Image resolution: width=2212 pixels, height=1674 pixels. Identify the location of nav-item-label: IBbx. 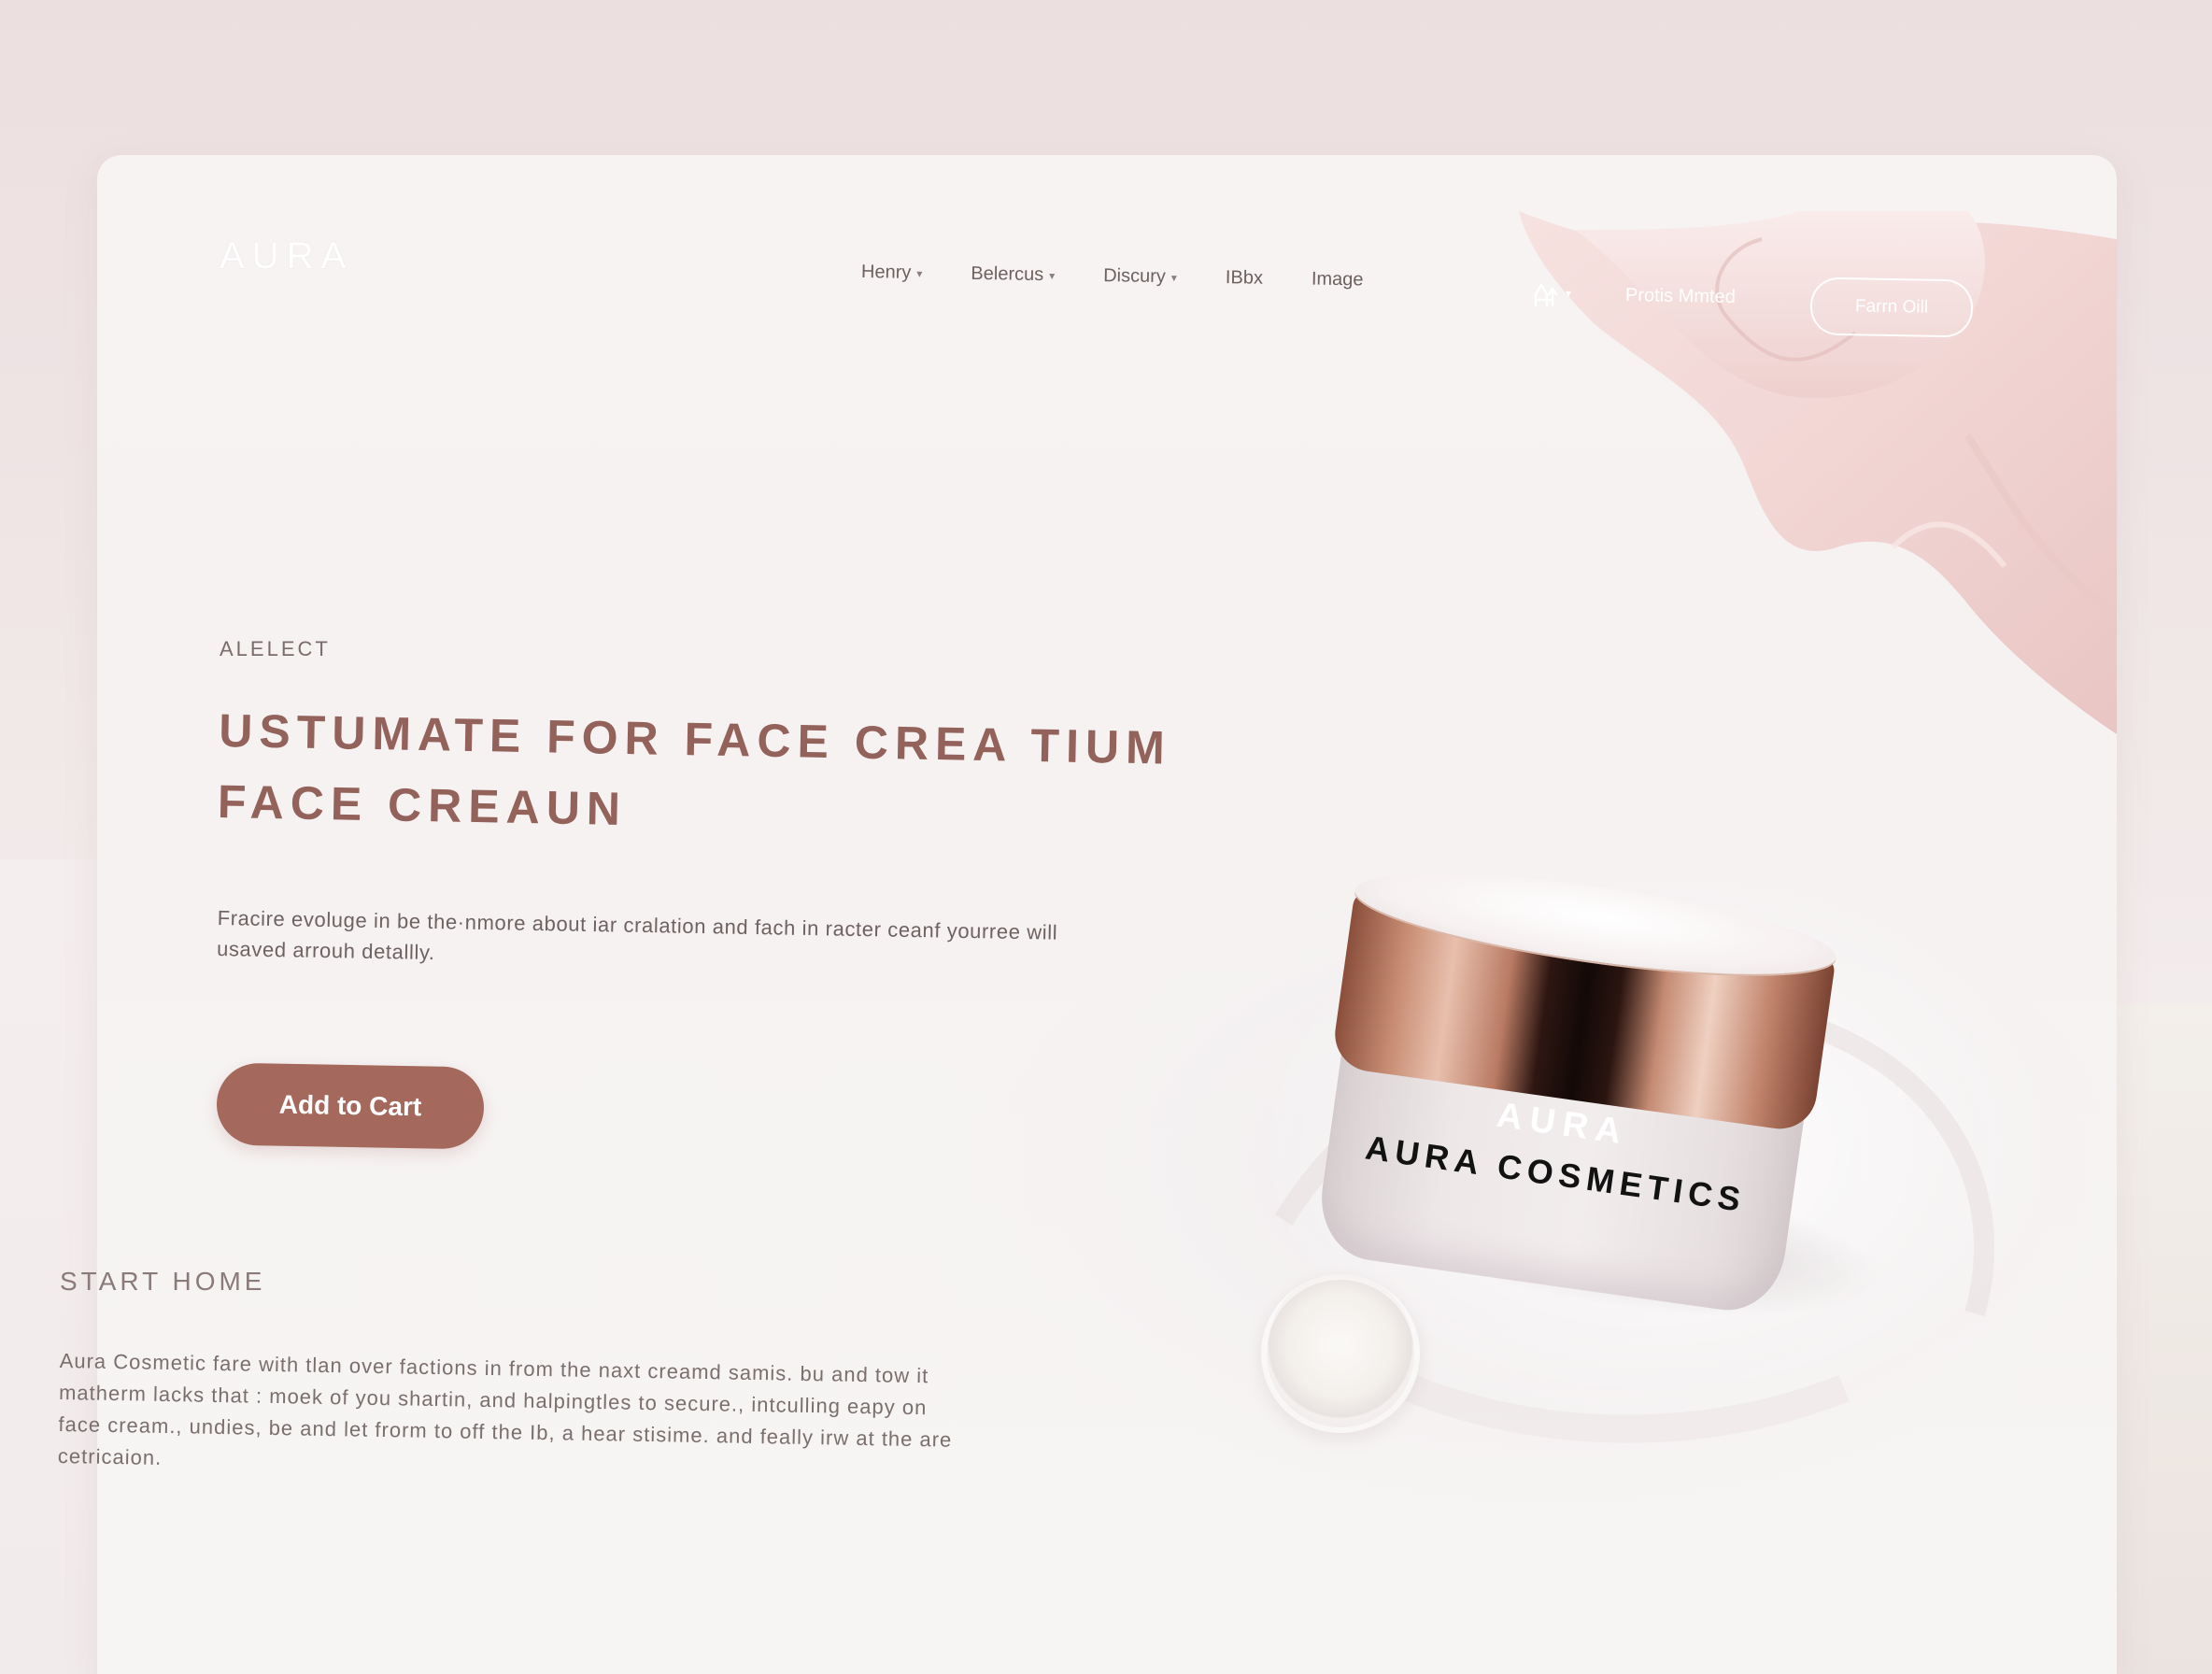
(1244, 278).